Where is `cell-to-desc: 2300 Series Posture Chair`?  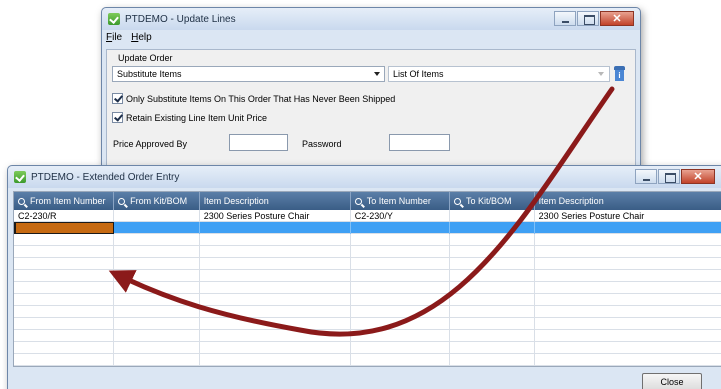 cell-to-desc: 2300 Series Posture Chair is located at coordinates (628, 216).